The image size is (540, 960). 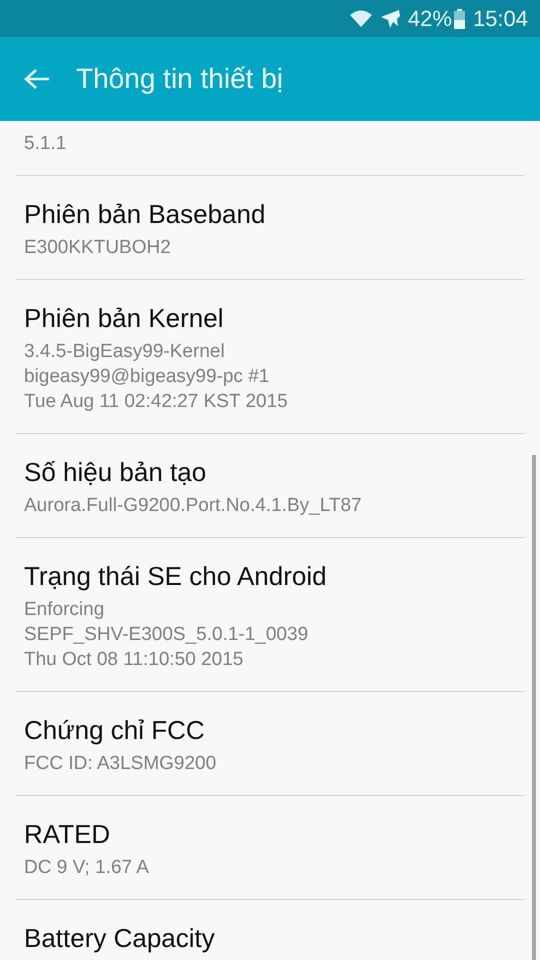 What do you see at coordinates (270, 228) in the screenshot?
I see `settings-item: Phiên bản Baseband E300KKTUBOH2` at bounding box center [270, 228].